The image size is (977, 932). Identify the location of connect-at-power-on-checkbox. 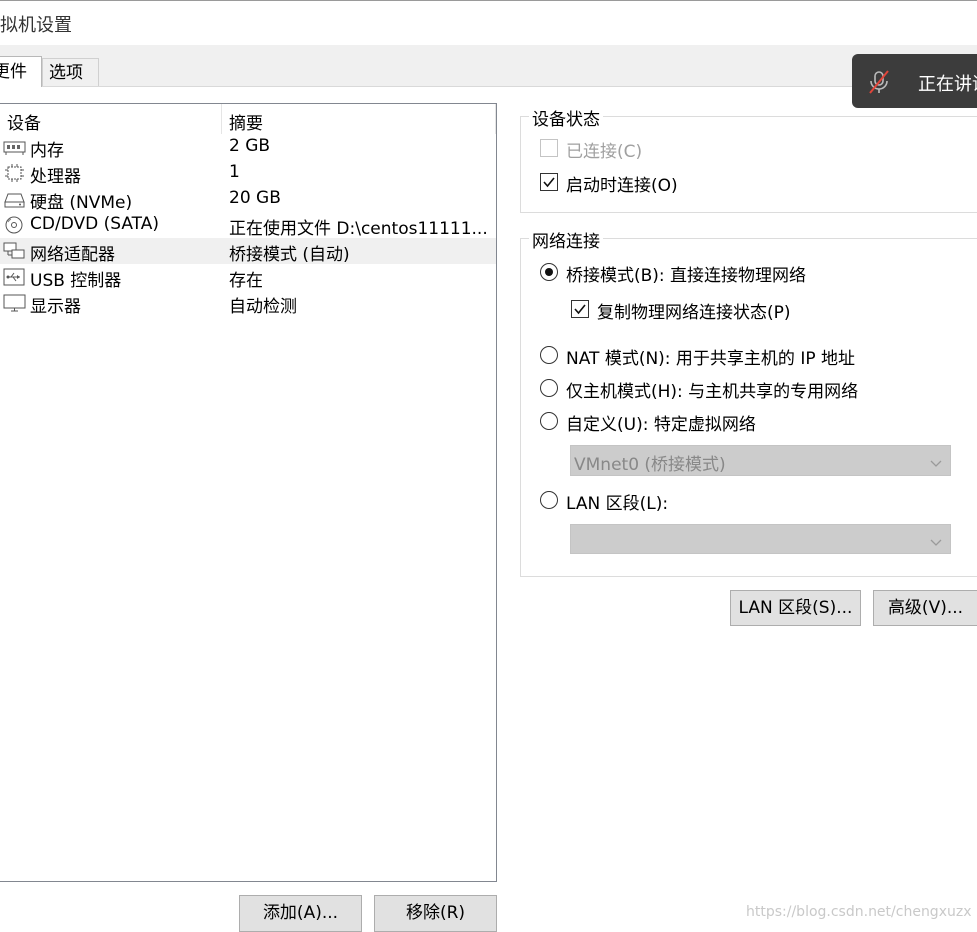
(549, 182).